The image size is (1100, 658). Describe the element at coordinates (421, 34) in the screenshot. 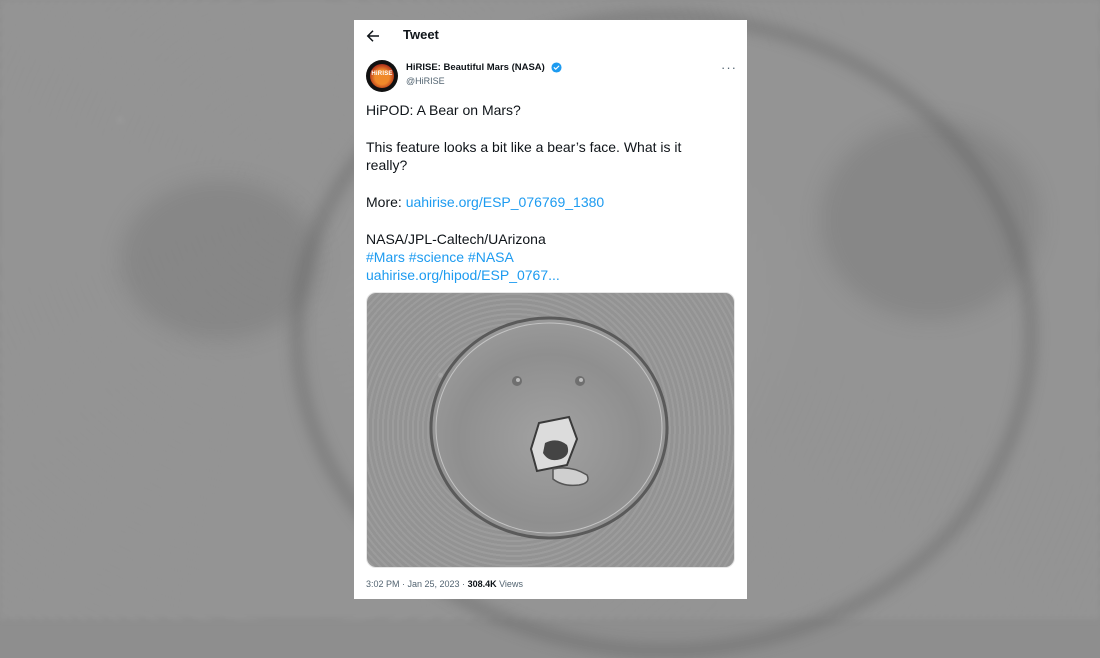

I see `page-title: Tweet` at that location.